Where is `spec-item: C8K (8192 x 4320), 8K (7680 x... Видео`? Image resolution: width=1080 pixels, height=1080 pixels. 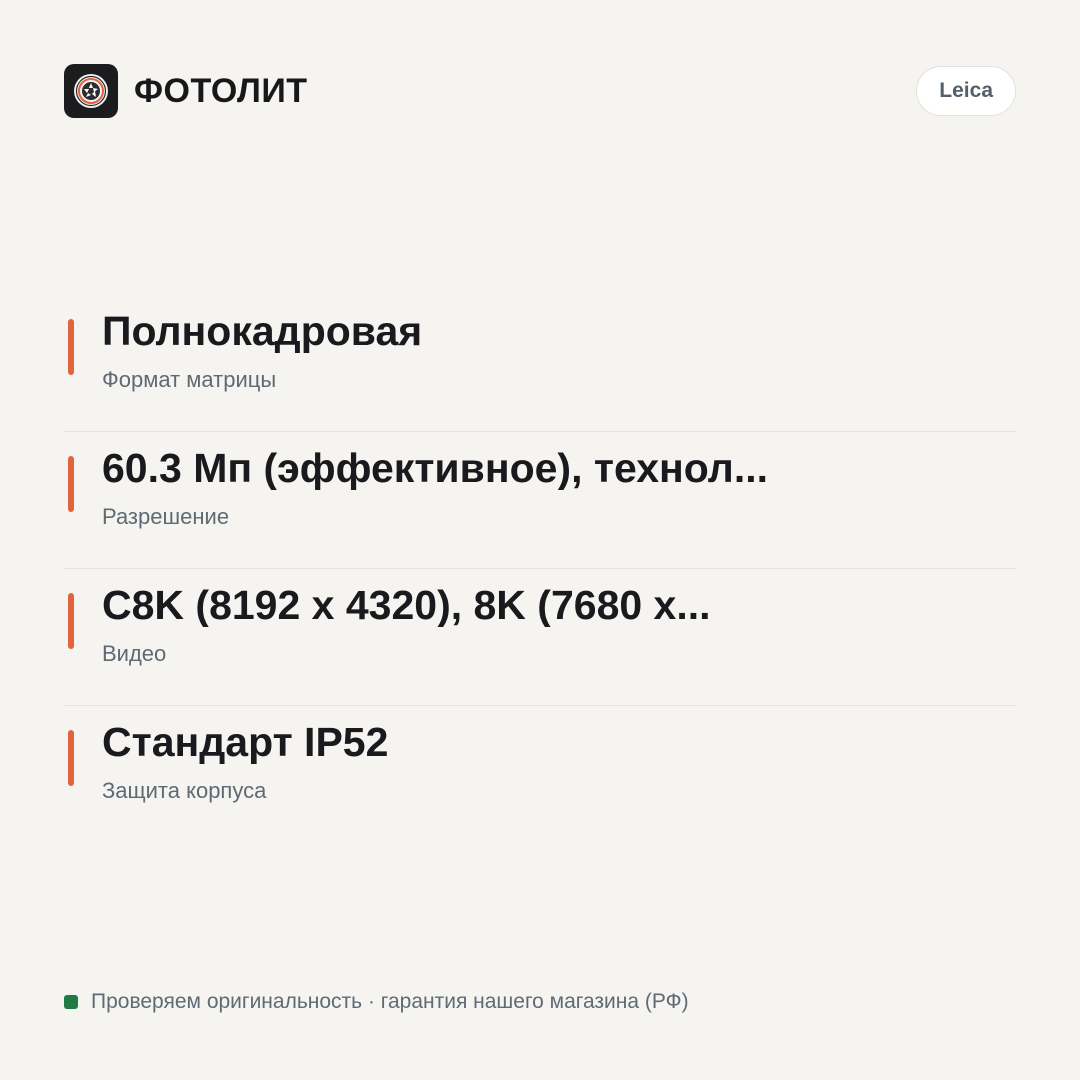
spec-item: C8K (8192 x 4320), 8K (7680 x... Видео is located at coordinates (540, 637).